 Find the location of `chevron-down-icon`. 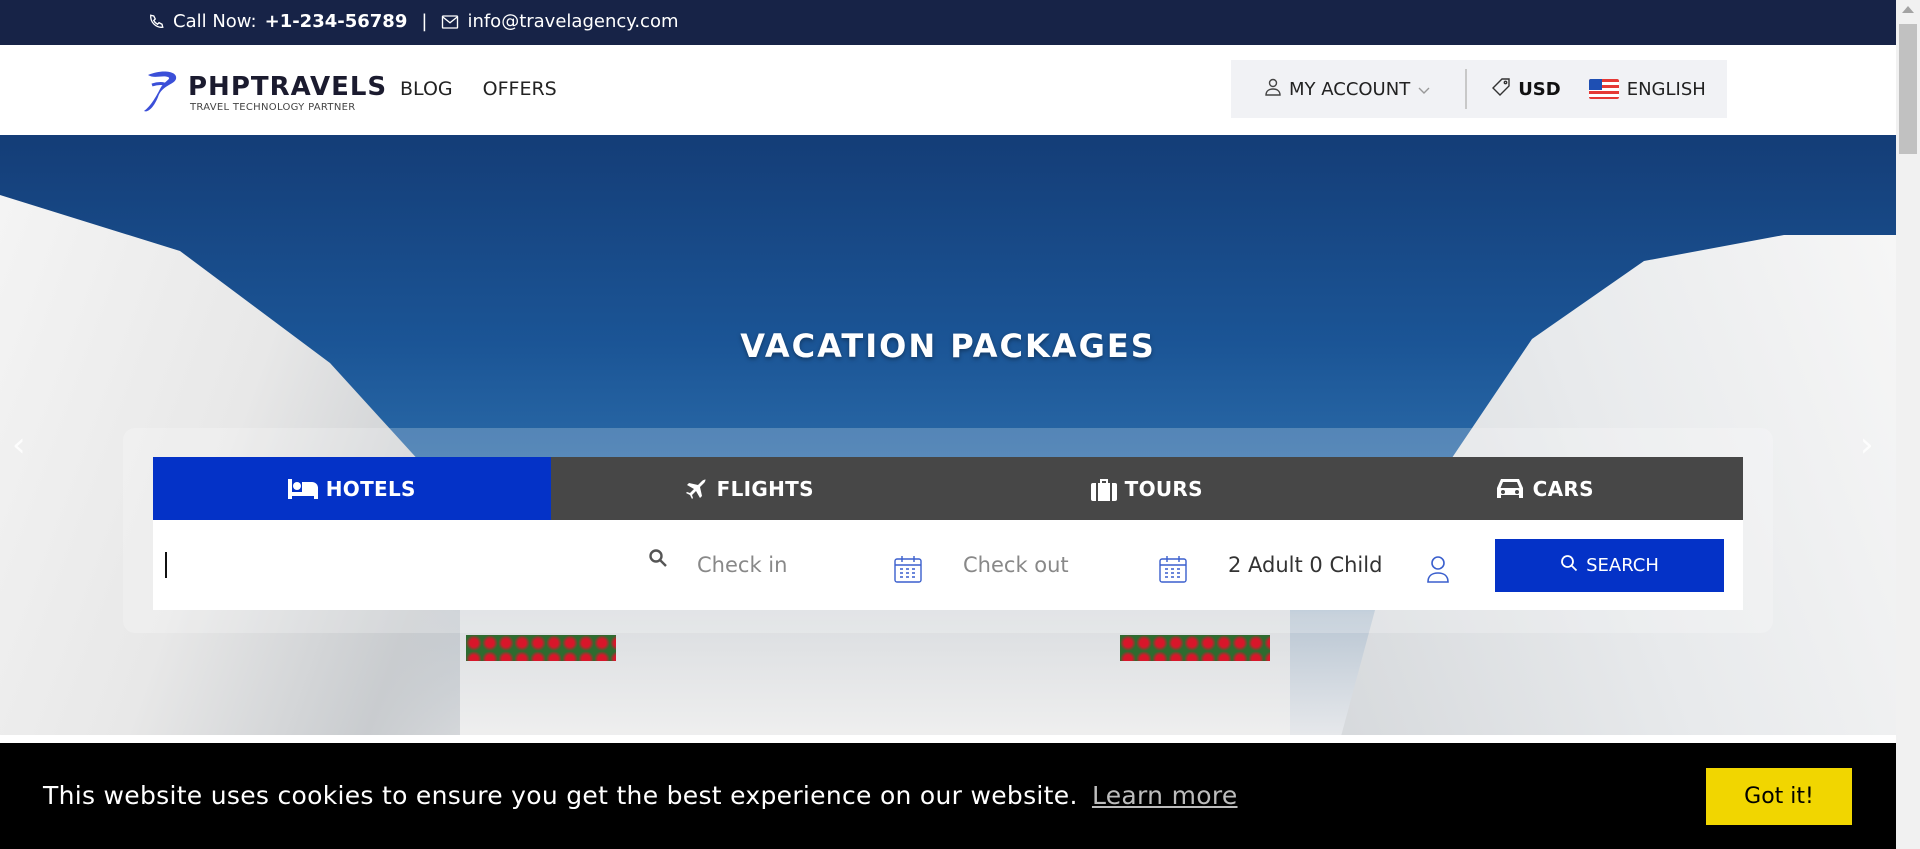

chevron-down-icon is located at coordinates (1424, 89).